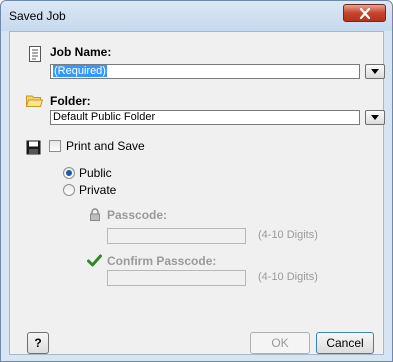  What do you see at coordinates (55, 146) in the screenshot?
I see `print-and-save-checkbox` at bounding box center [55, 146].